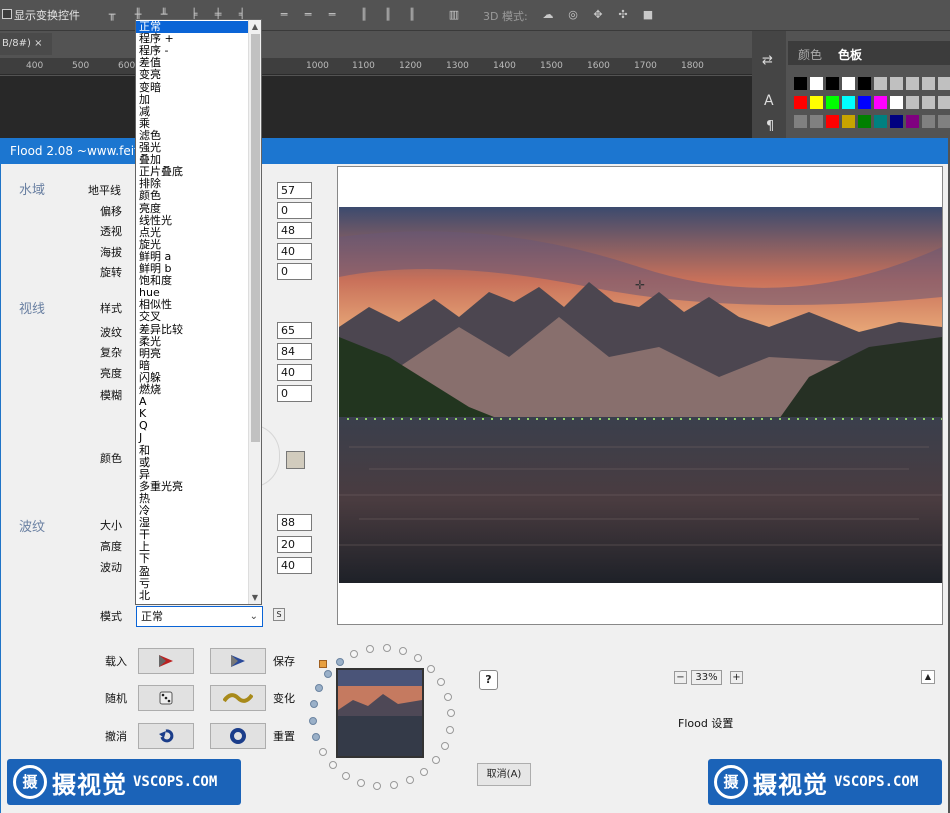 The height and width of the screenshot is (813, 950). Describe the element at coordinates (388, 14) in the screenshot. I see `distribute-hcenter-icon: ║` at that location.